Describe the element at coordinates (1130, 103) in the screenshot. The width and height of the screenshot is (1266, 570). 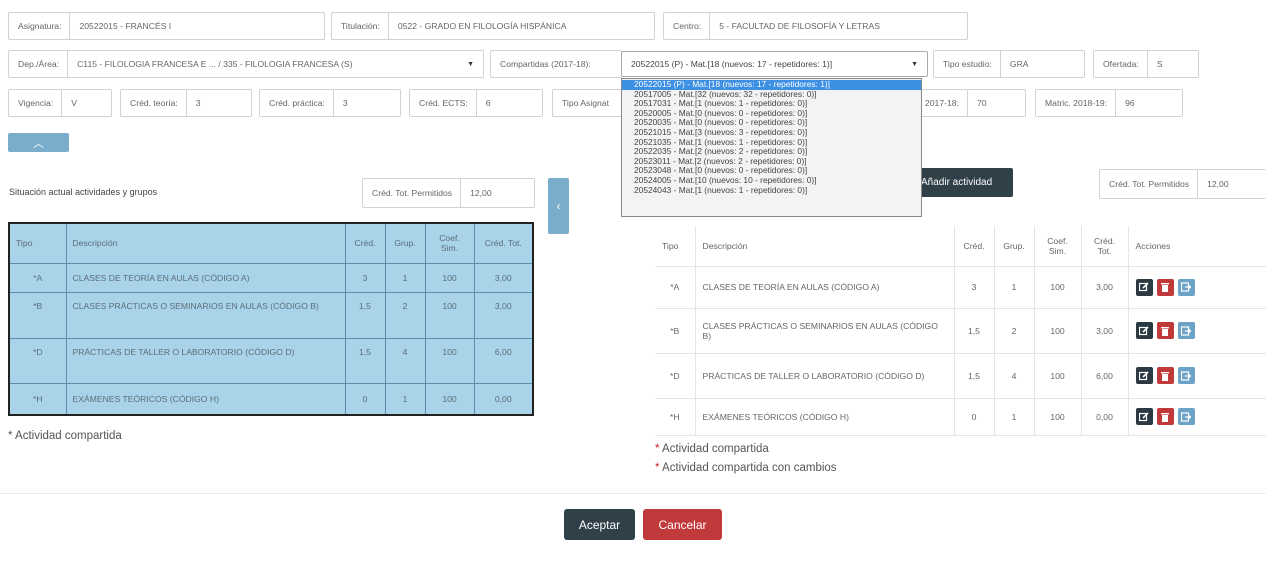
I see `matric-2018-value: 96` at that location.